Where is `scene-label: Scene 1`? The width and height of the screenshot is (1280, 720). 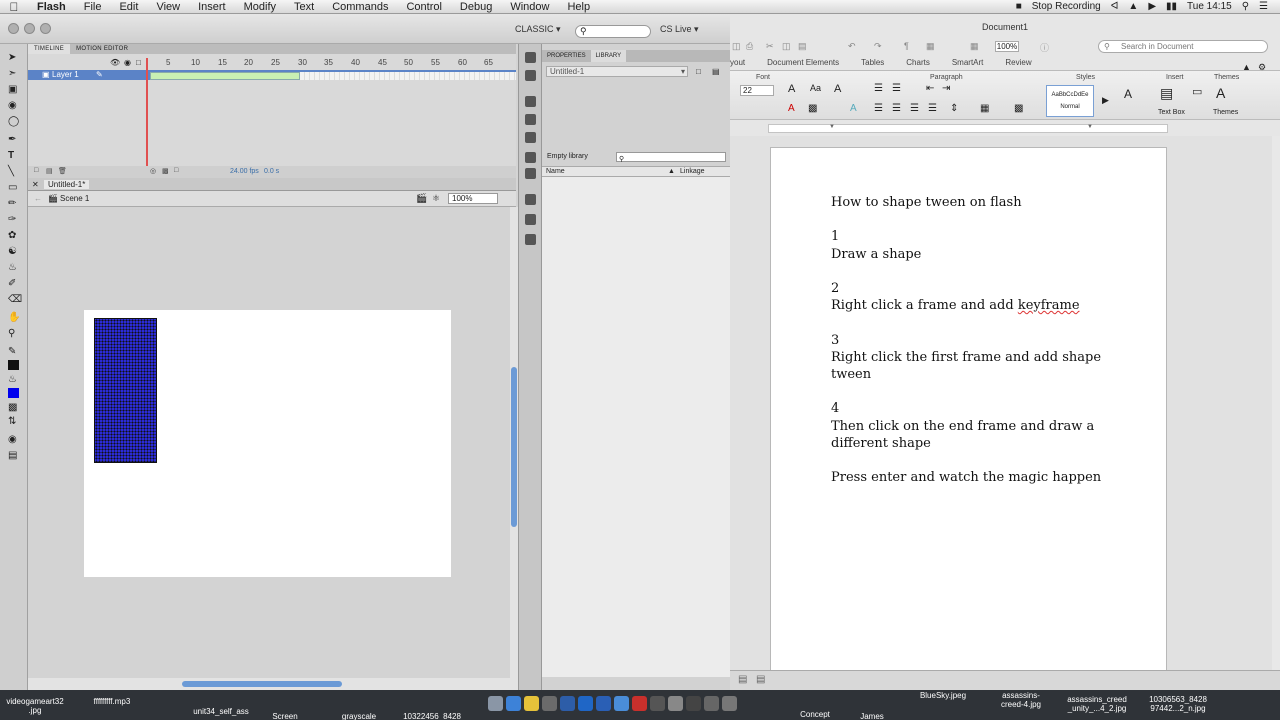
scene-label: Scene 1 is located at coordinates (74, 198).